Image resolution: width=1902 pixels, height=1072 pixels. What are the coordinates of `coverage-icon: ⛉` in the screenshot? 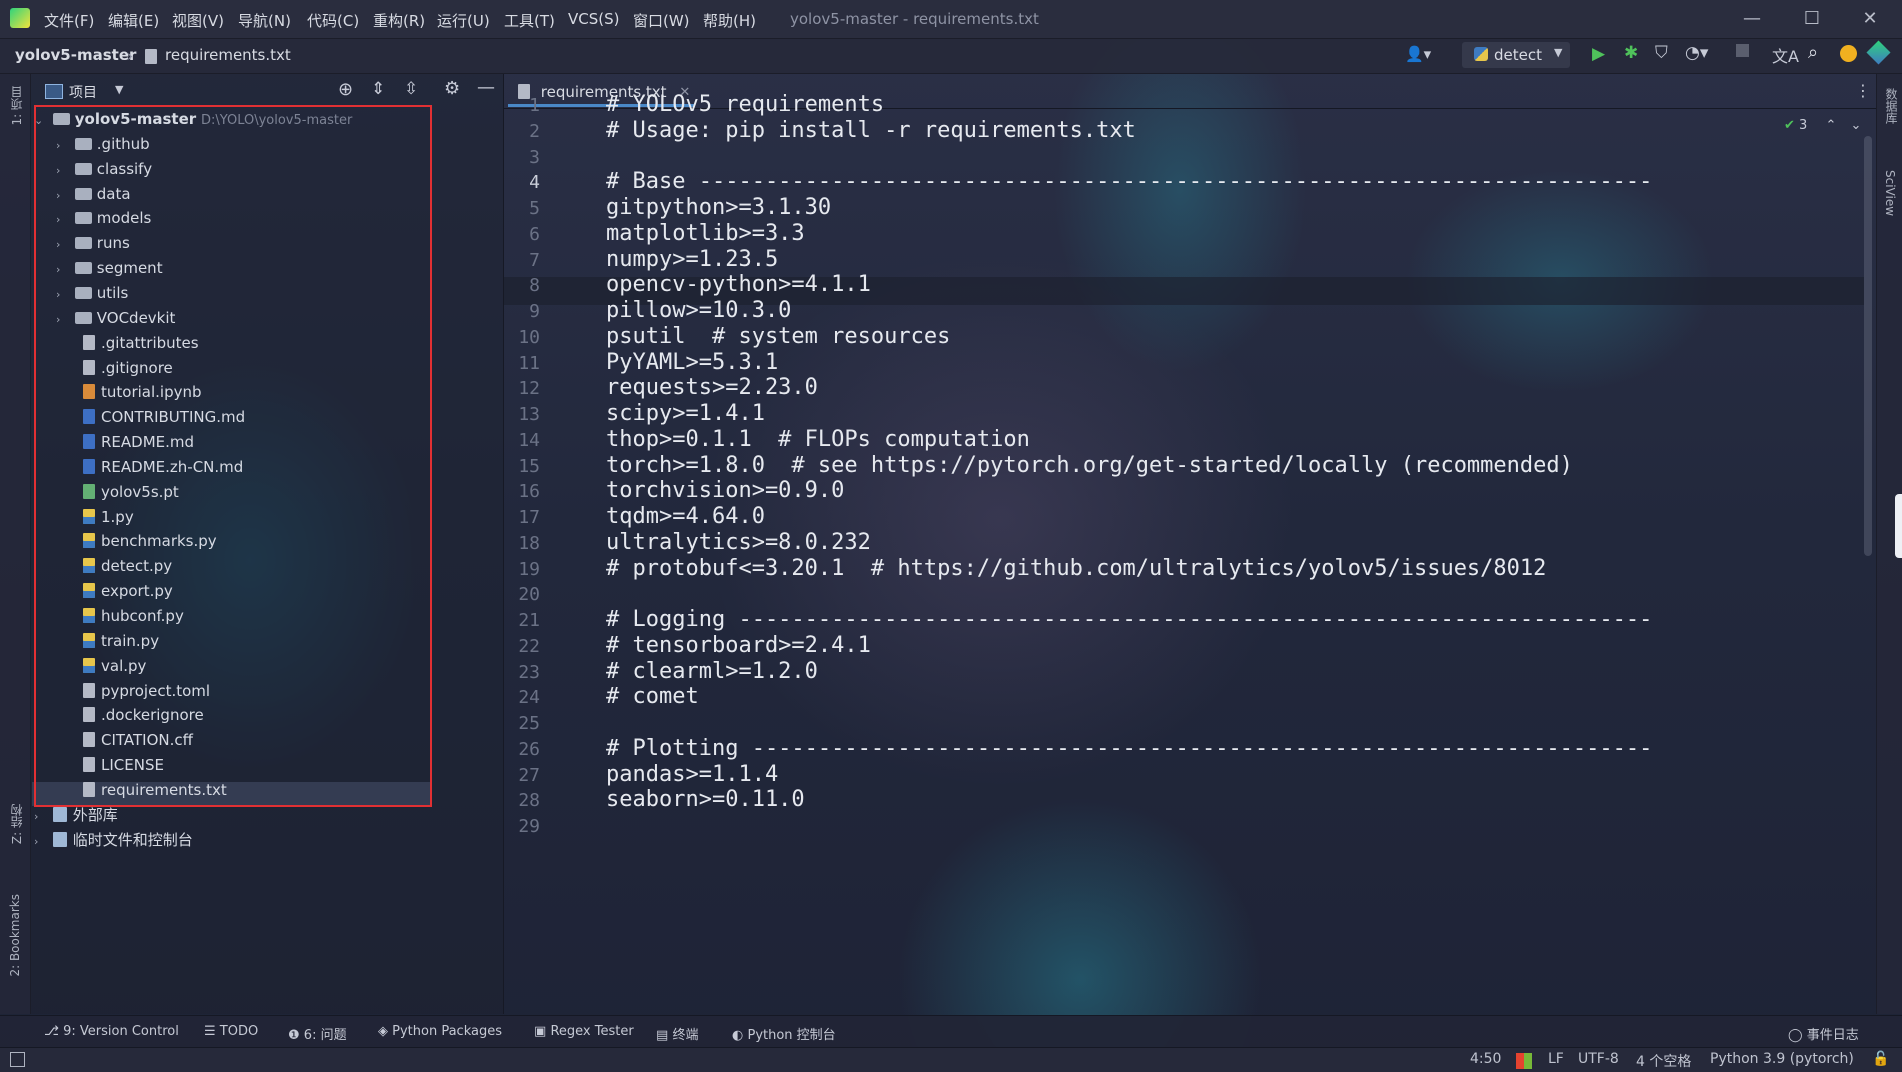 It's located at (1661, 53).